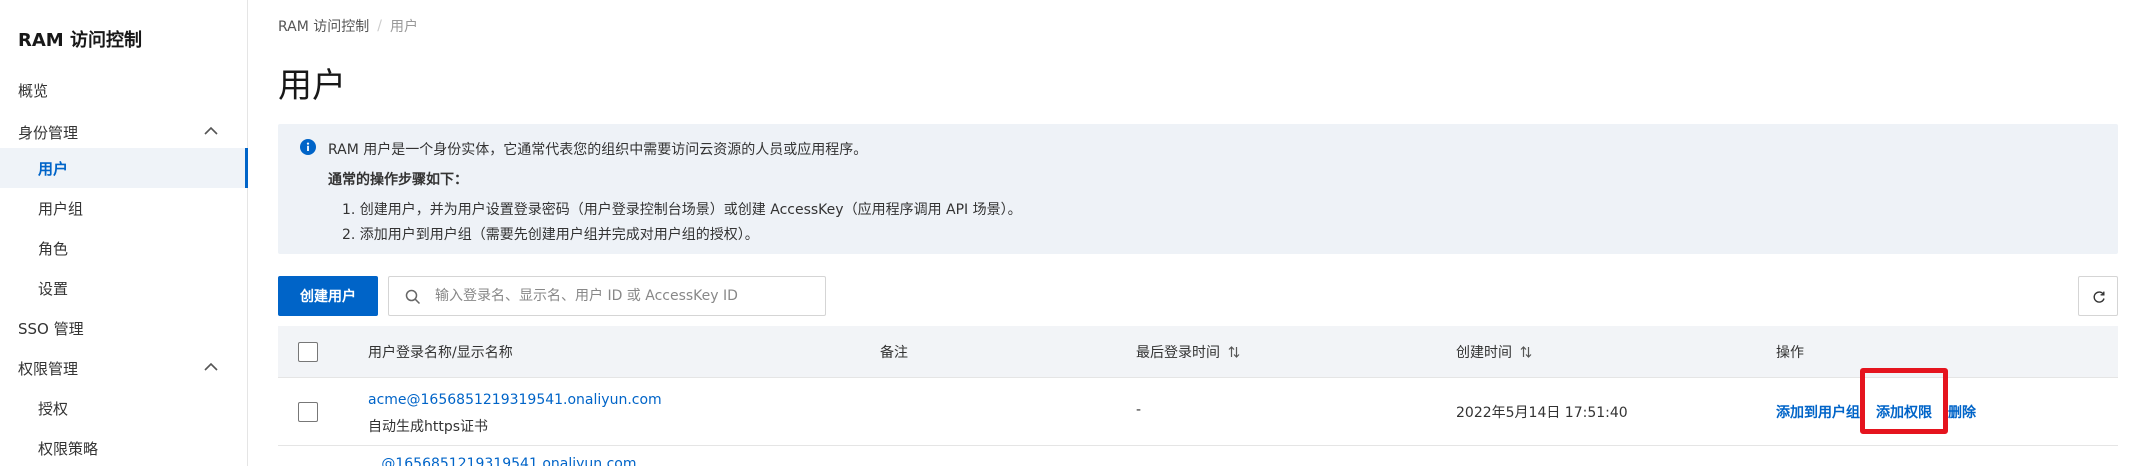 This screenshot has width=2148, height=466. I want to click on add-to-group-link: 添加到用户组, so click(1818, 412).